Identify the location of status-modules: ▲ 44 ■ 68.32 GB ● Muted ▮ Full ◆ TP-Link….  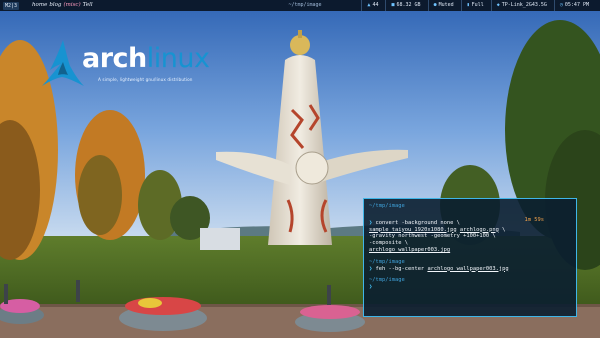
(477, 5).